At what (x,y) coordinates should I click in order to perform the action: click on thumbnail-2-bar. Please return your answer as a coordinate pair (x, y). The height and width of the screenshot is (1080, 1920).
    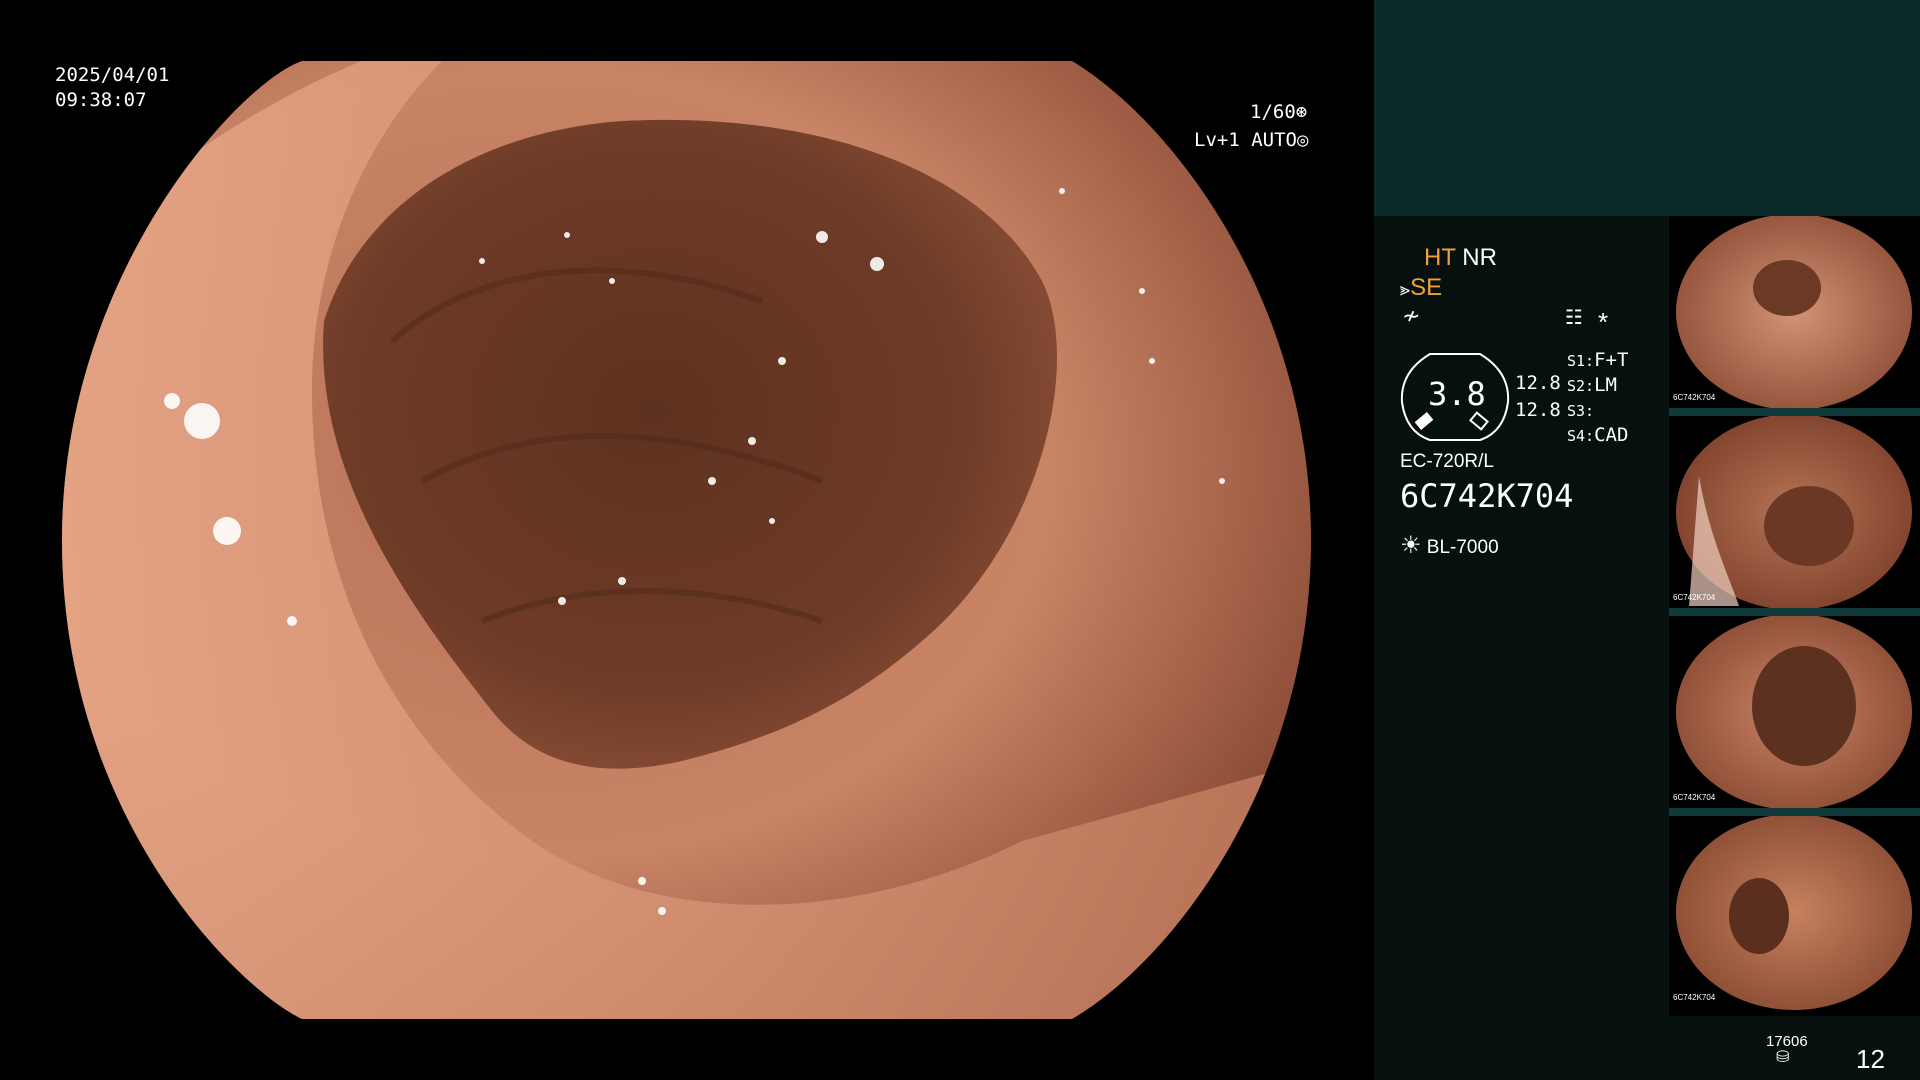
    Looking at the image, I should click on (1794, 612).